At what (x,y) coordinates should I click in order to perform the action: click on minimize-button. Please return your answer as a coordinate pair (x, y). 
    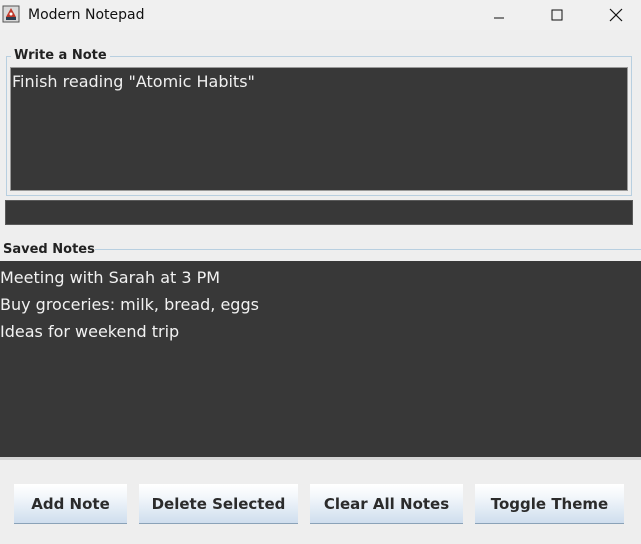
    Looking at the image, I should click on (499, 15).